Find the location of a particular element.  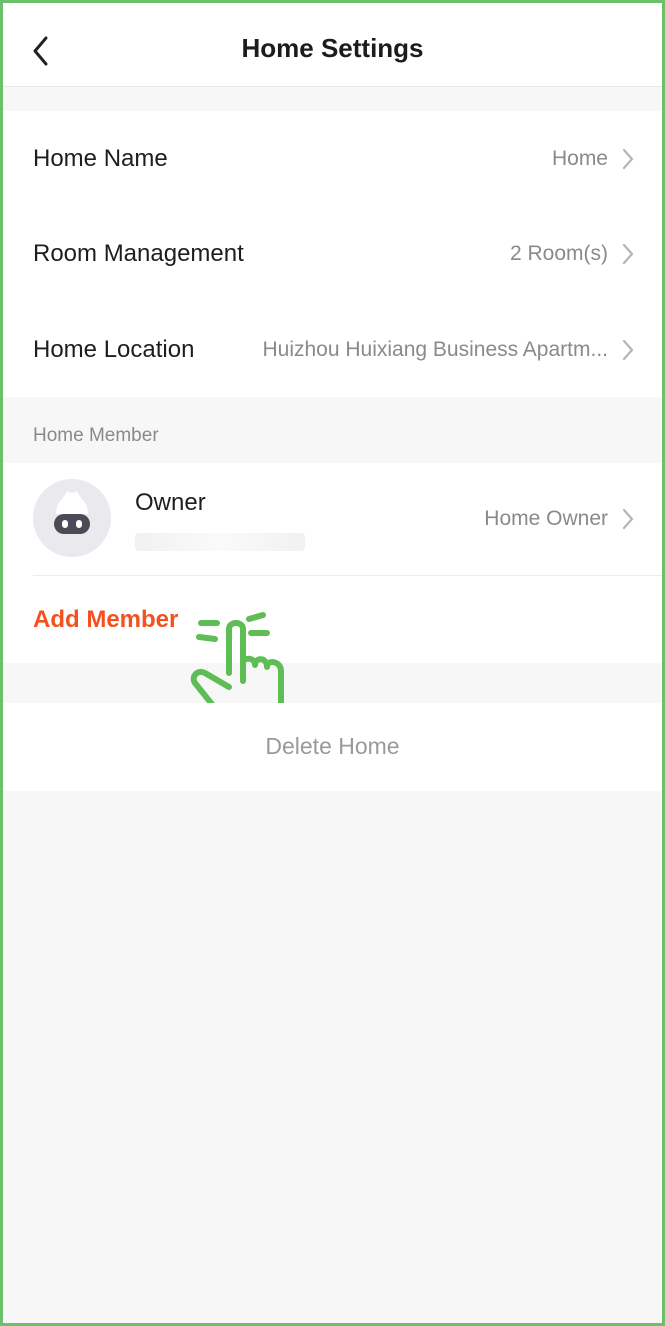

home-name-label: Home Name is located at coordinates (100, 158).